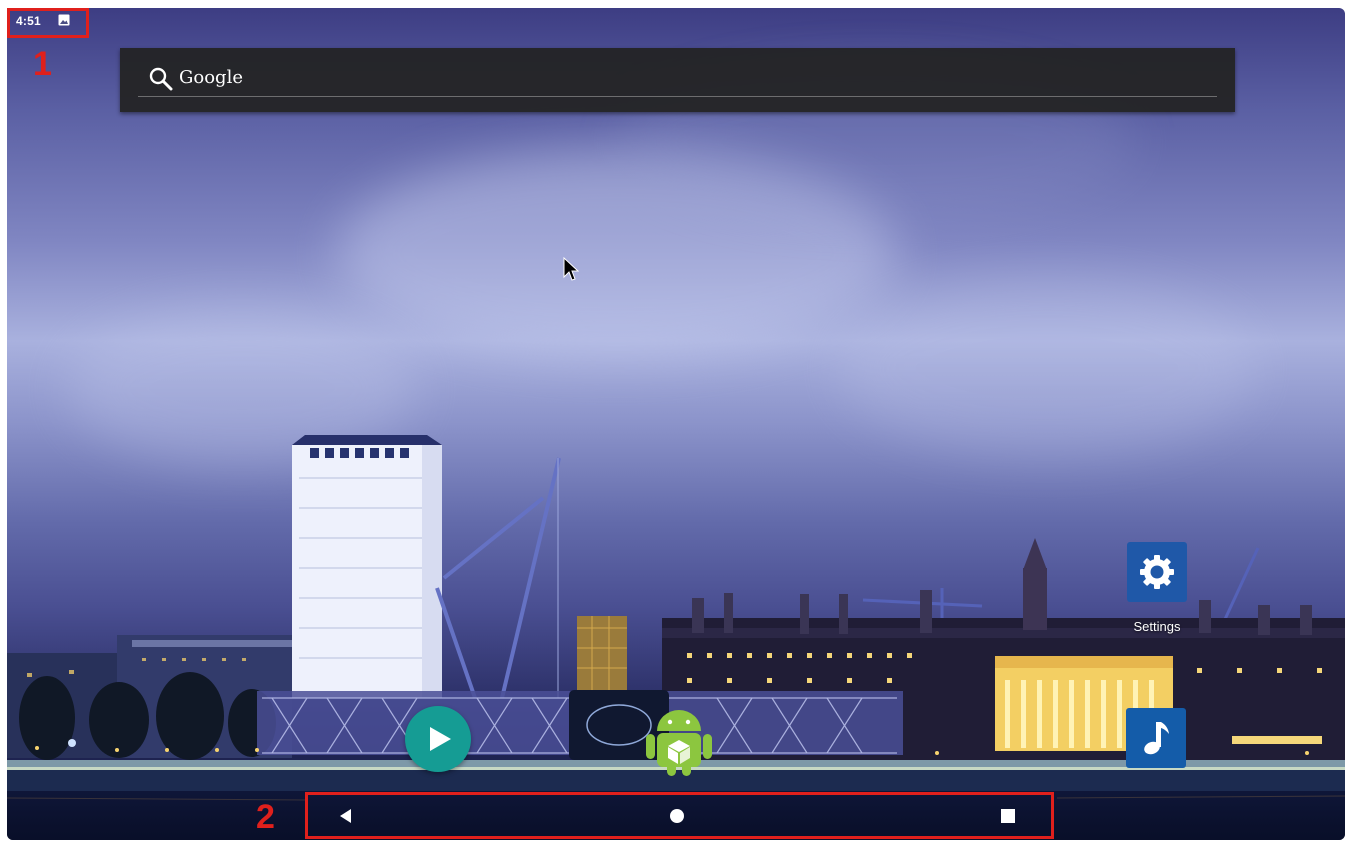 The height and width of the screenshot is (842, 1349). Describe the element at coordinates (161, 79) in the screenshot. I see `search-icon` at that location.